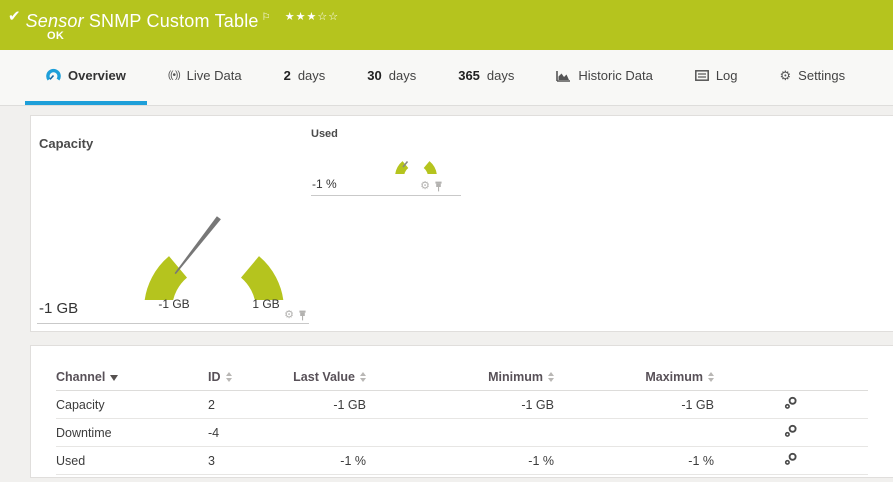 This screenshot has width=893, height=482. What do you see at coordinates (132, 432) in the screenshot?
I see `cell-channel: Downtime` at bounding box center [132, 432].